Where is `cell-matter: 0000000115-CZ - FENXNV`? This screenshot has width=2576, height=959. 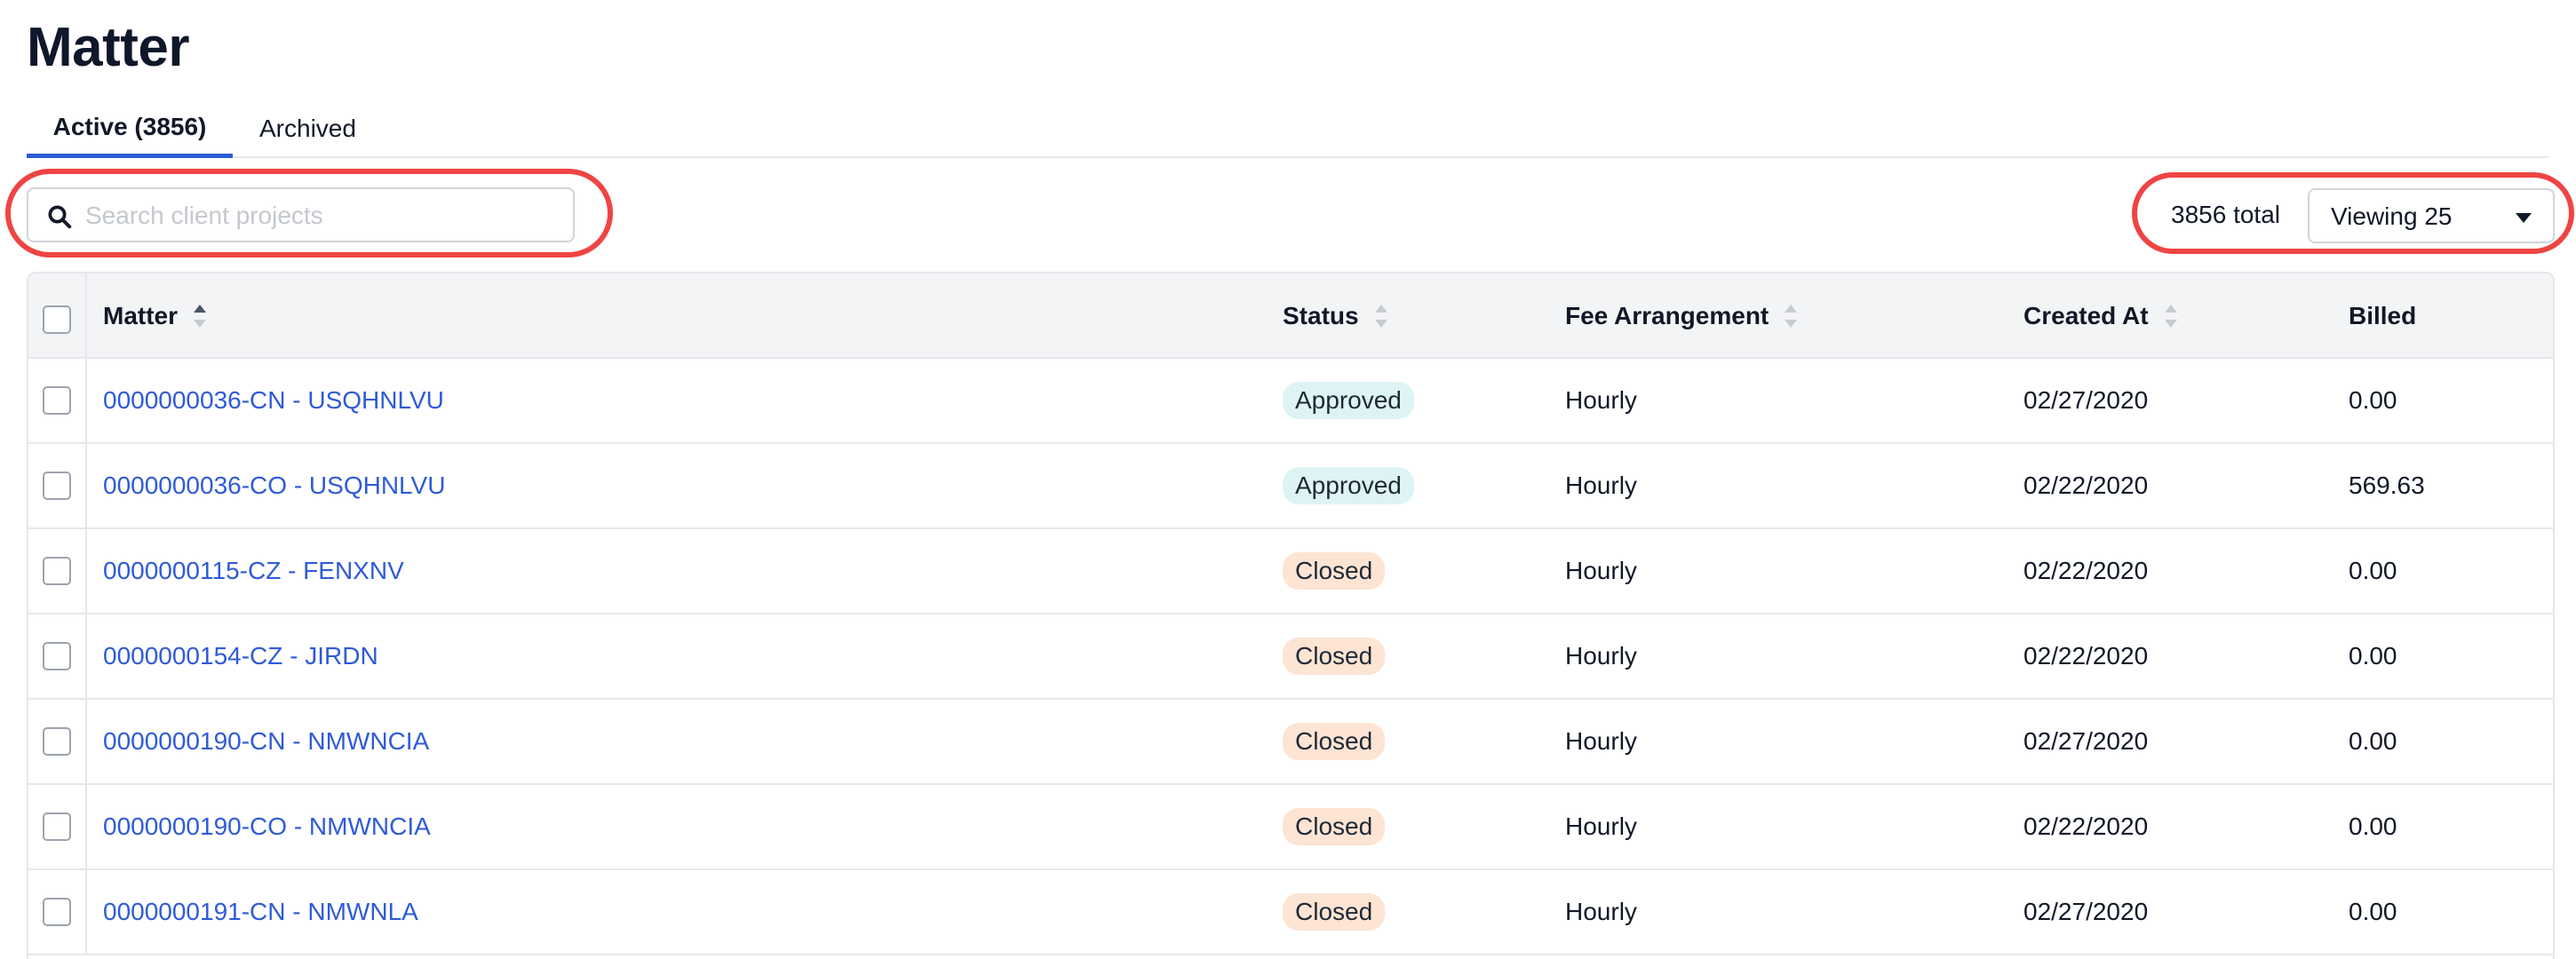 cell-matter: 0000000115-CZ - FENXNV is located at coordinates (253, 571).